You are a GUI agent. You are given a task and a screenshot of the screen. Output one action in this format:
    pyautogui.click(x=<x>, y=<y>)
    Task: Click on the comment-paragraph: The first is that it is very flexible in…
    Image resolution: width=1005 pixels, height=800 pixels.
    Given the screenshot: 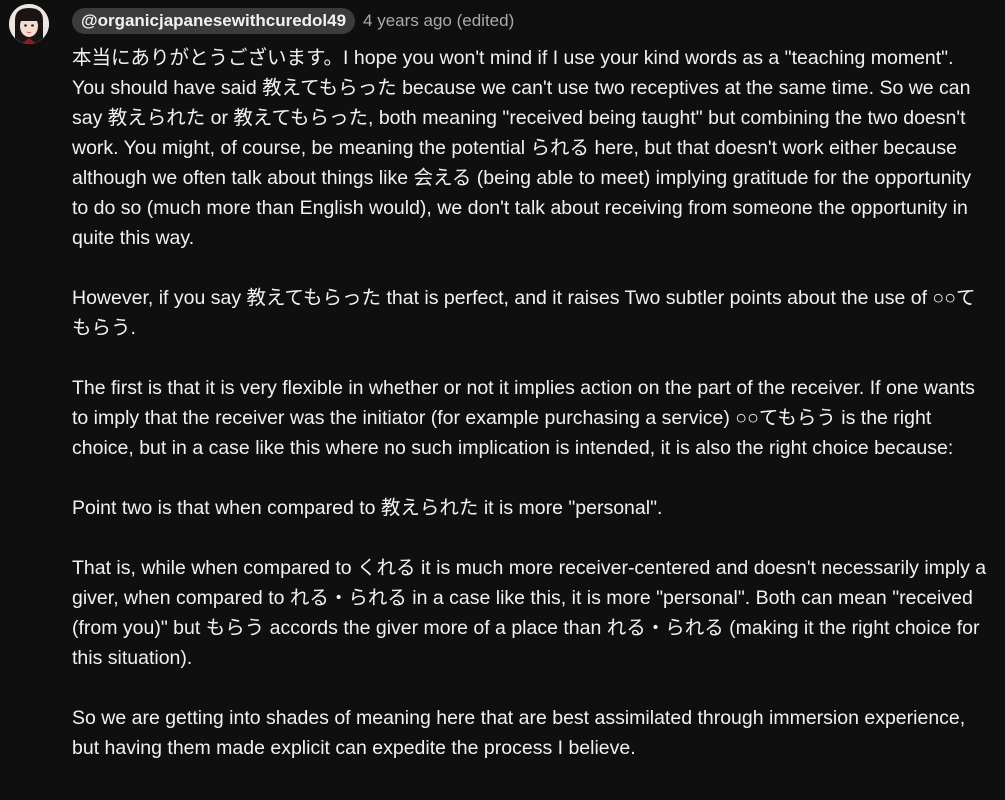 What is the action you would take?
    pyautogui.click(x=523, y=418)
    